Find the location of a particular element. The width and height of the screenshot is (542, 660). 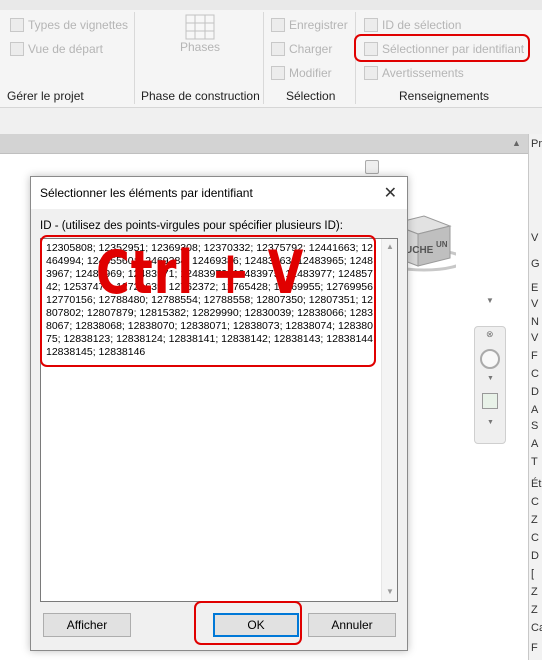

steering-wheel-icon is located at coordinates (490, 359).